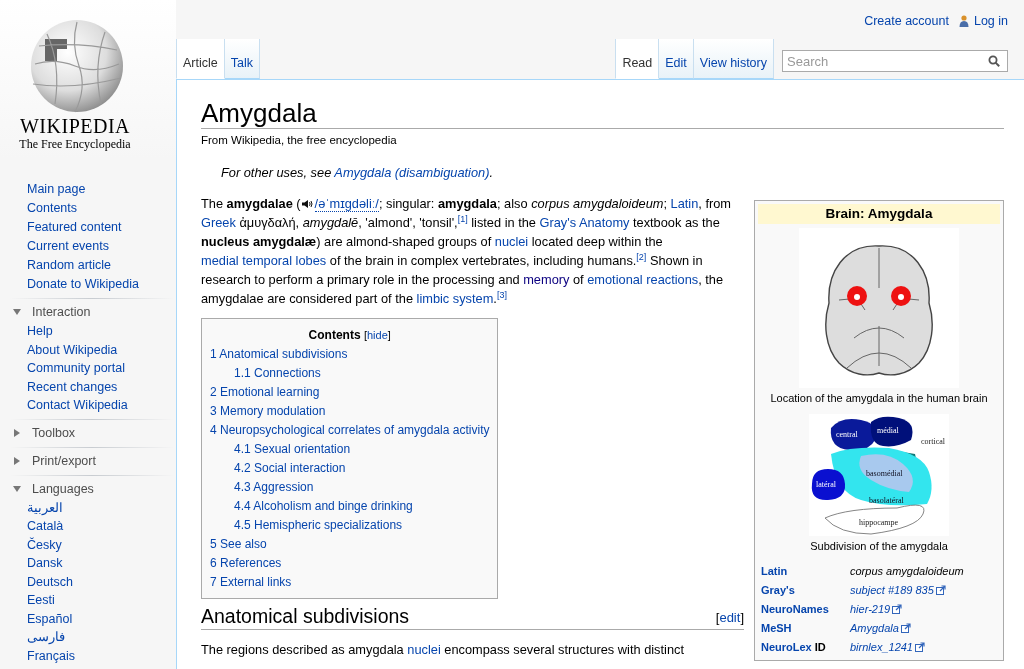 This screenshot has width=1024, height=669. What do you see at coordinates (101, 189) in the screenshot?
I see `nav-link: Main page` at bounding box center [101, 189].